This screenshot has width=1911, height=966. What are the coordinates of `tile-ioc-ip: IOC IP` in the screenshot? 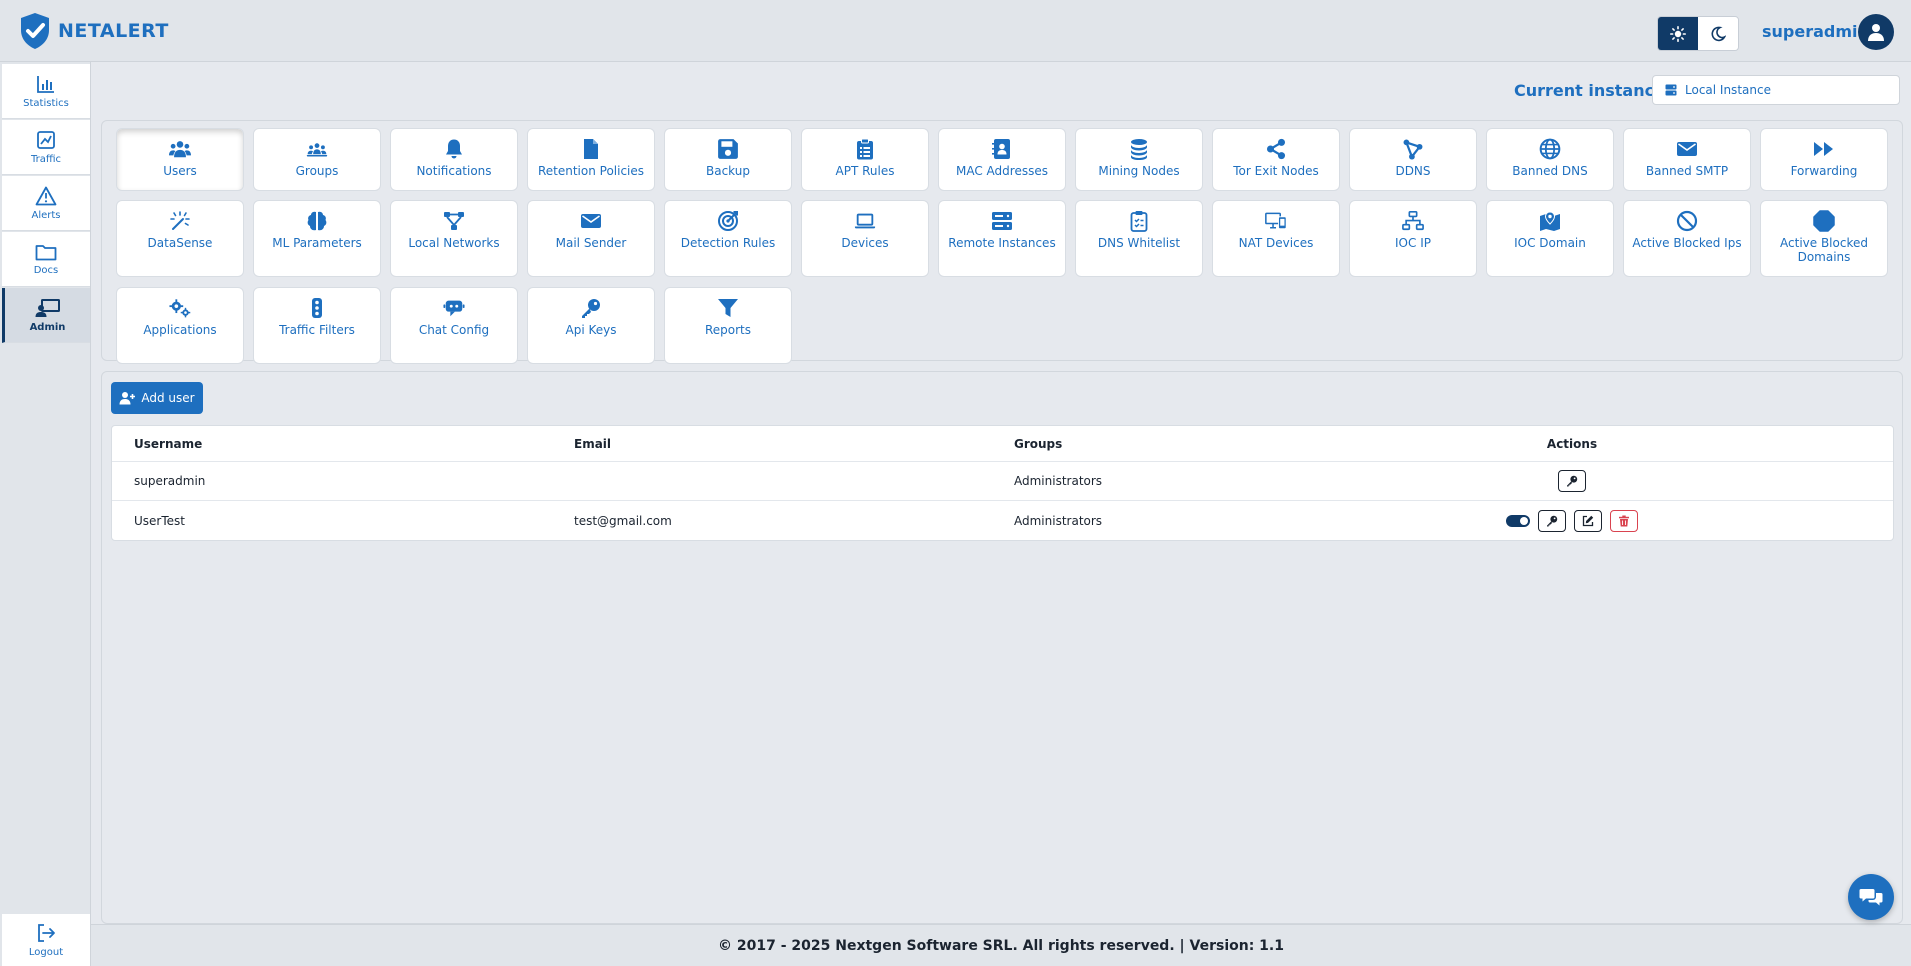 It's located at (1413, 238).